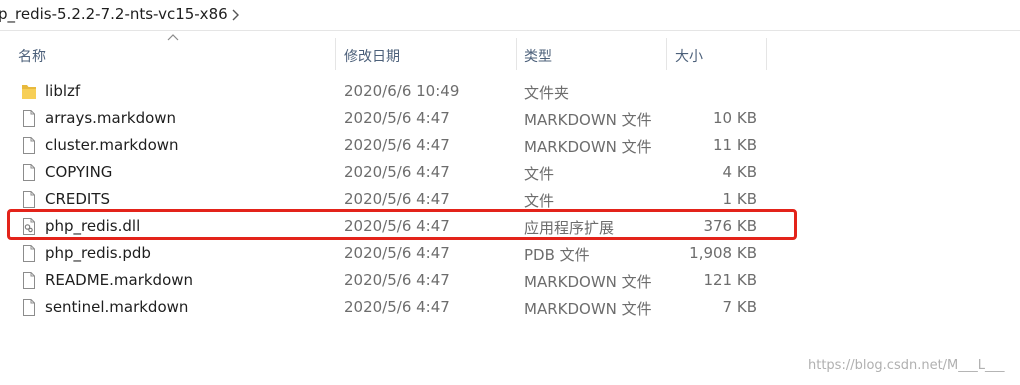  Describe the element at coordinates (63, 91) in the screenshot. I see `file-name: liblzf` at that location.